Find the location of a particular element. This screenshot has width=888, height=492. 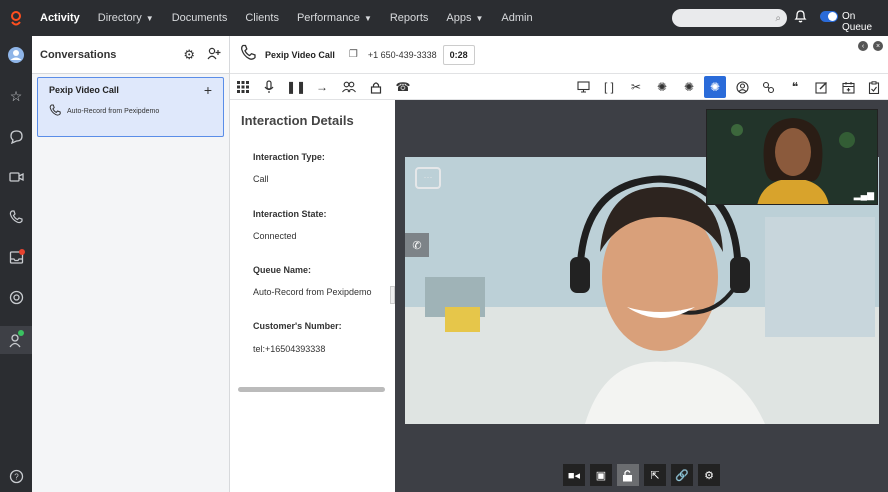

nav-performance: Performance ▼ is located at coordinates (334, 18).